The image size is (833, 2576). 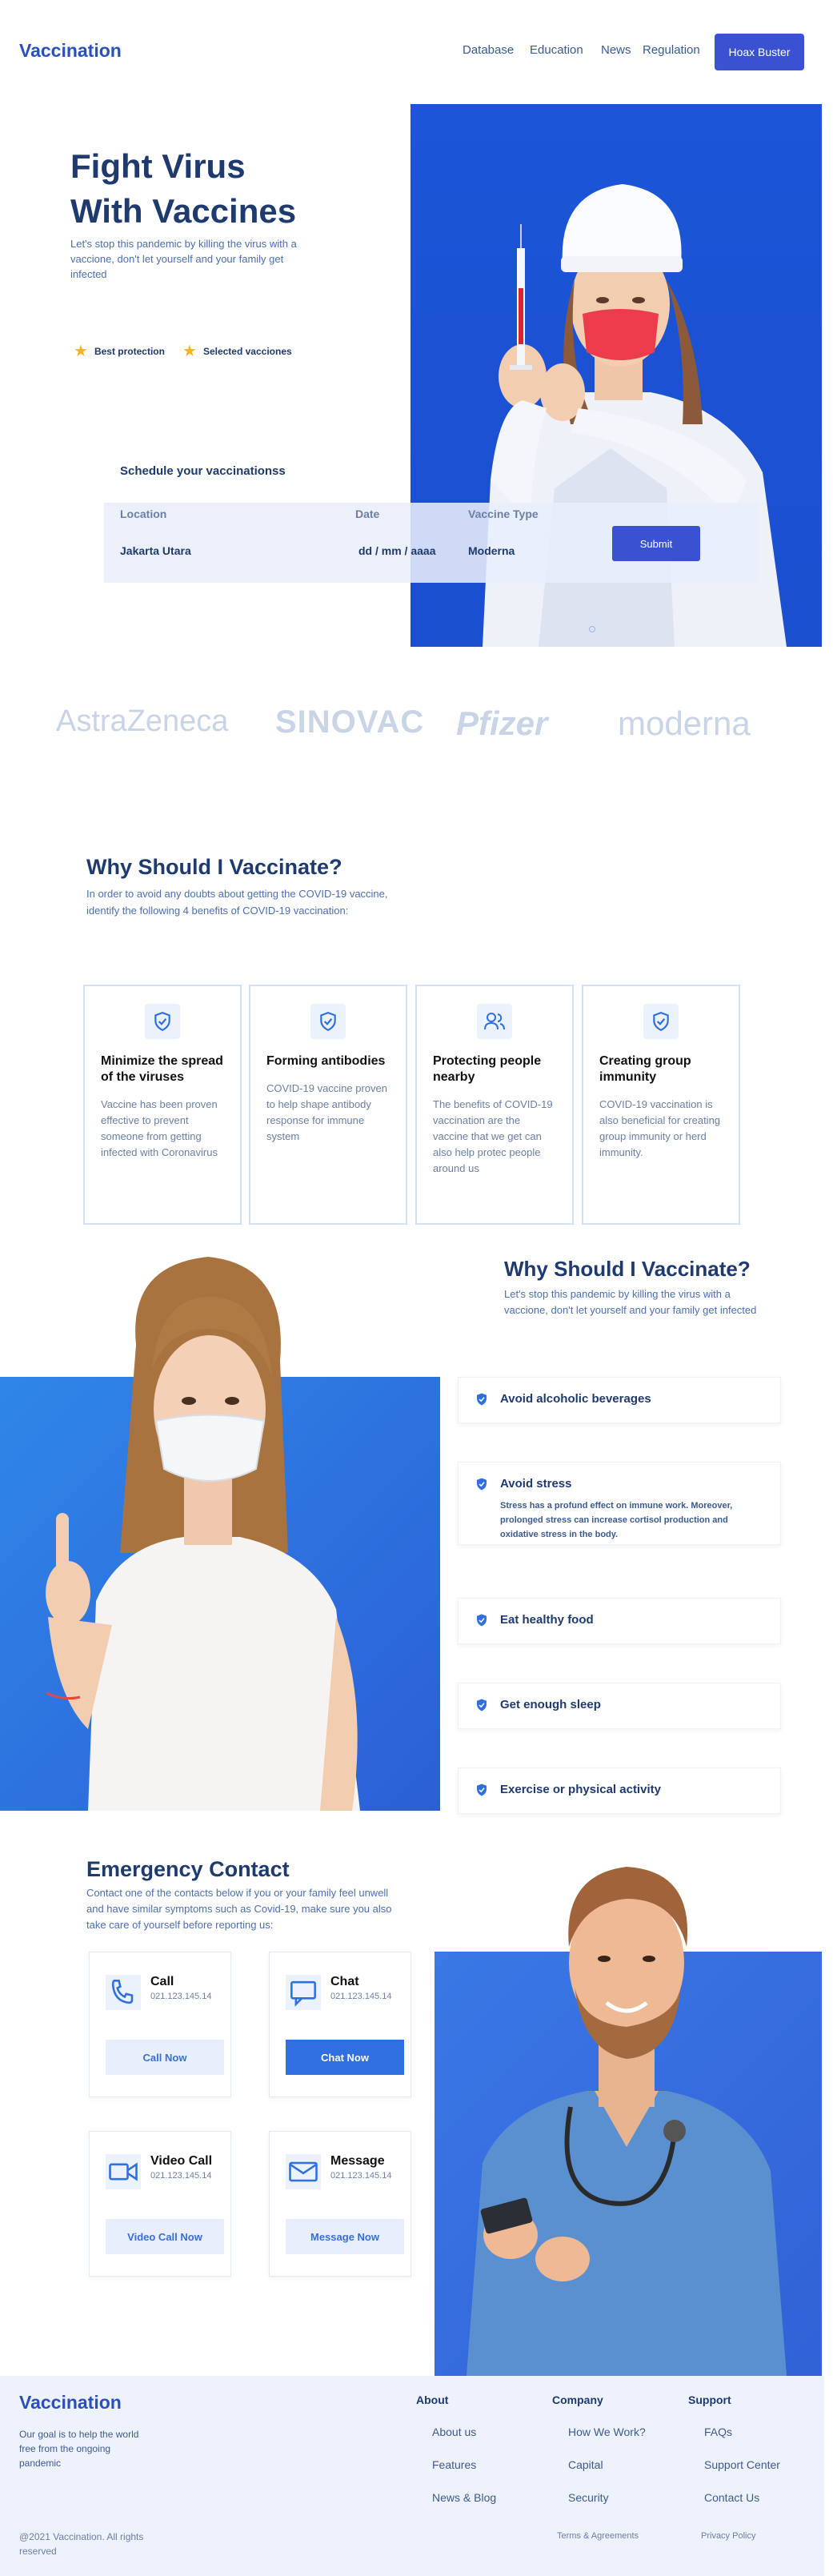 What do you see at coordinates (155, 550) in the screenshot?
I see `location-select: Jakarta Utara` at bounding box center [155, 550].